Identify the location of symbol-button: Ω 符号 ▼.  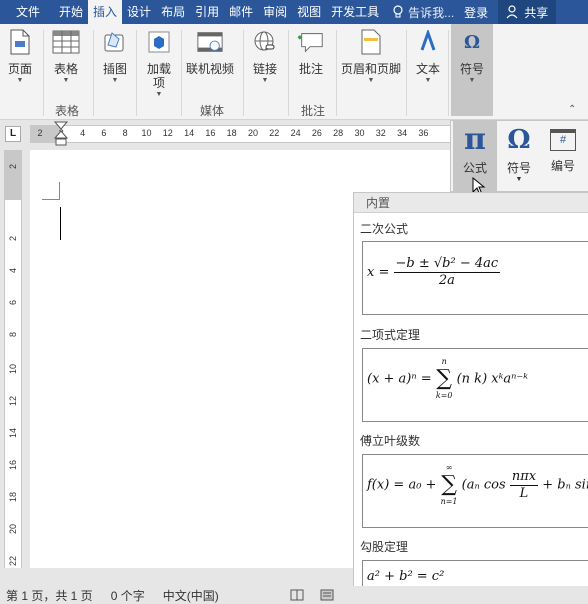
(519, 156).